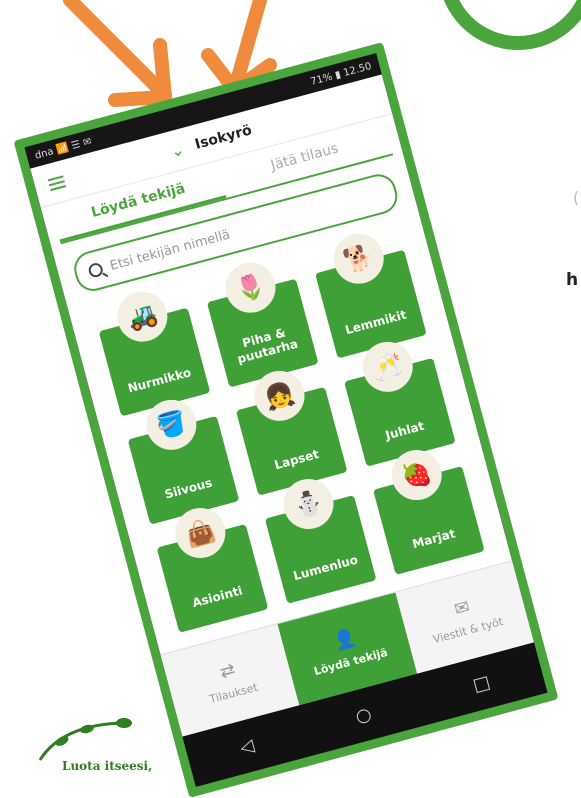 The width and height of the screenshot is (581, 798). Describe the element at coordinates (183, 459) in the screenshot. I see `category-tile-siivous: 🪣 Siivous` at that location.